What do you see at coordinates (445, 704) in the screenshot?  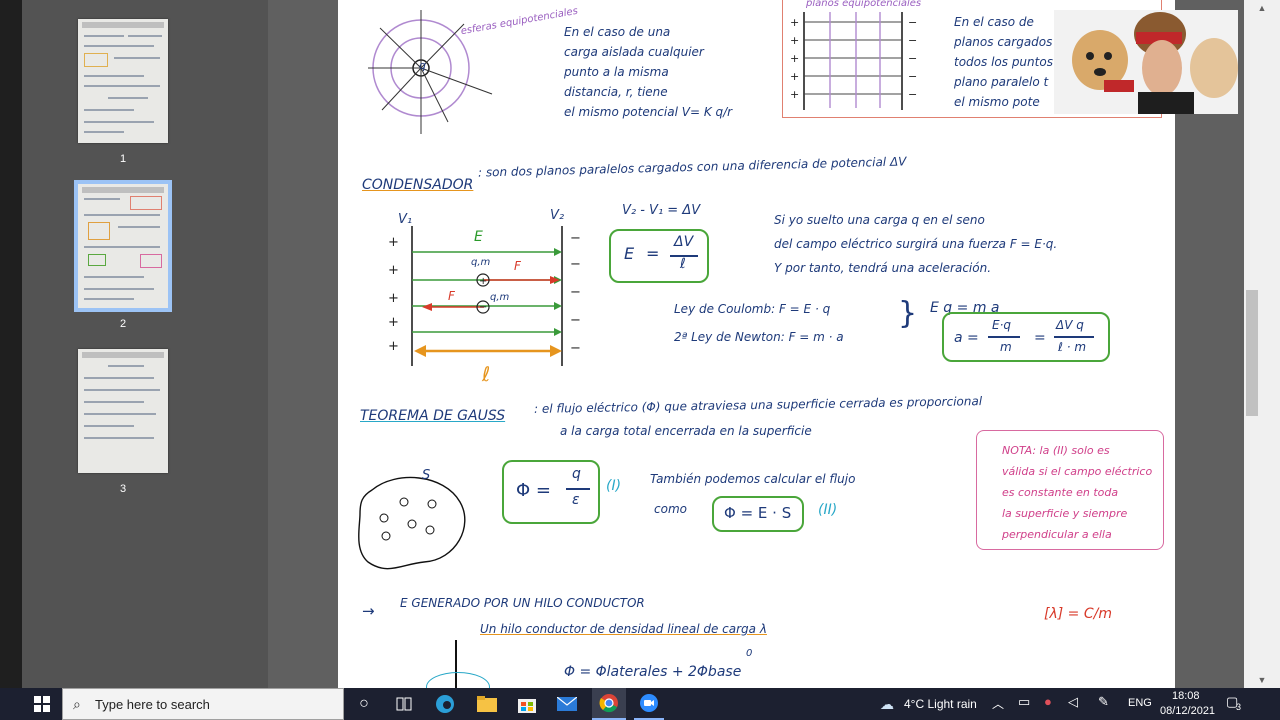 I see `edge-icon` at bounding box center [445, 704].